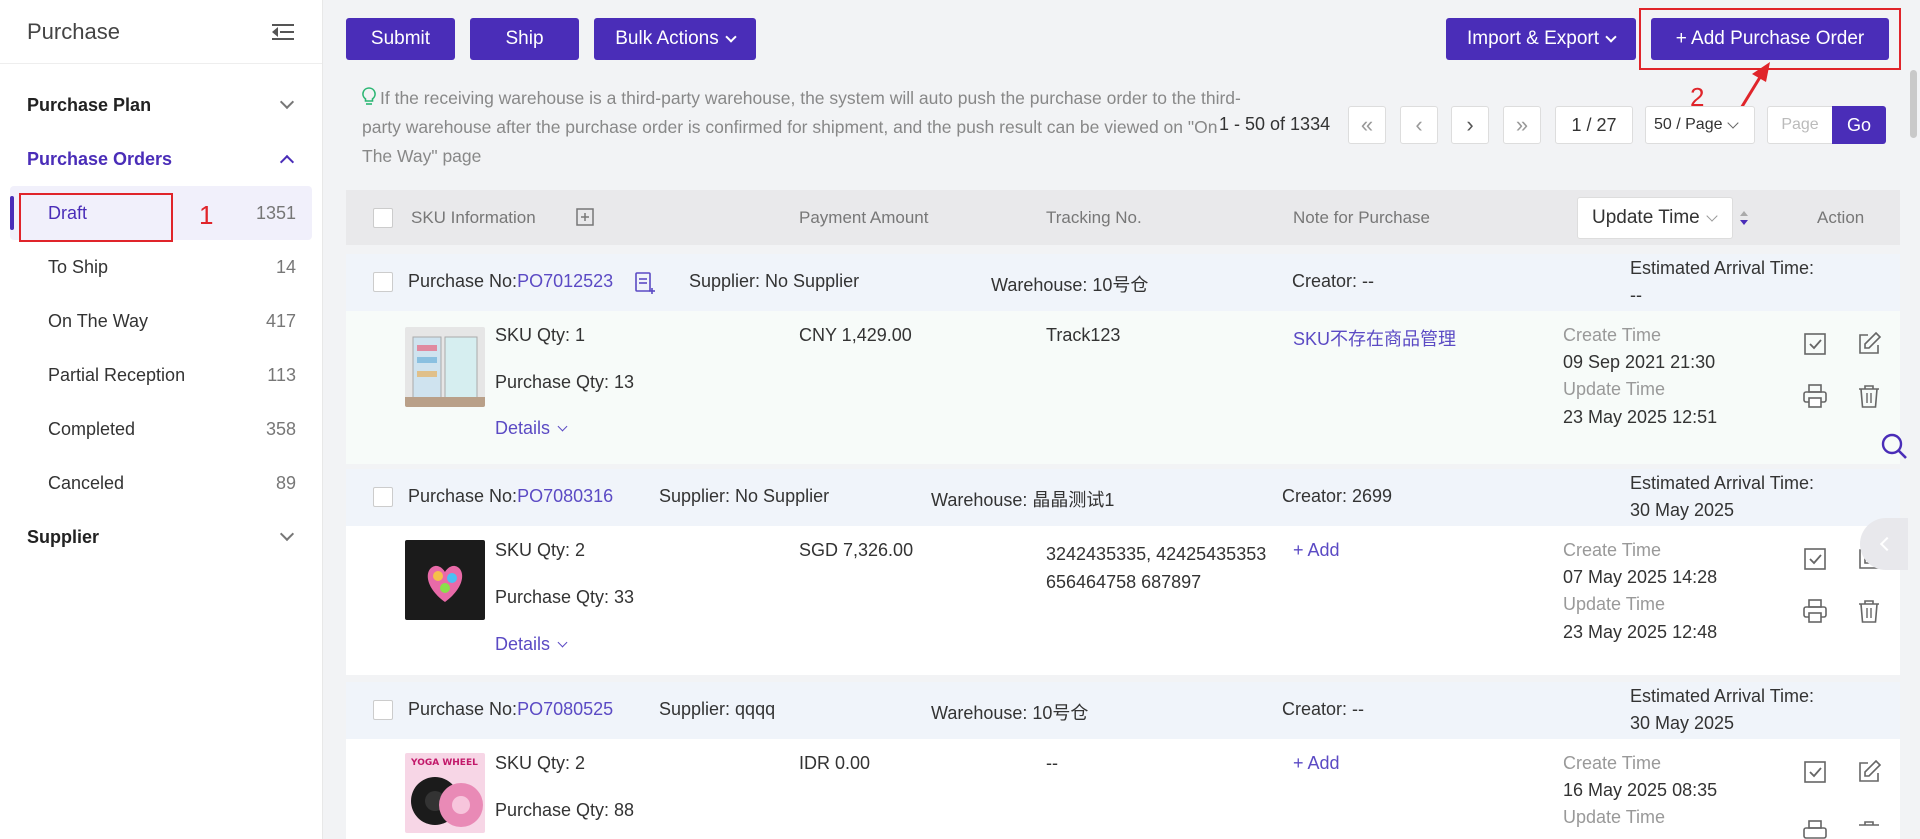  What do you see at coordinates (1156, 568) in the screenshot?
I see `tracking-no: 3242435335, 42425435353656464758 687897` at bounding box center [1156, 568].